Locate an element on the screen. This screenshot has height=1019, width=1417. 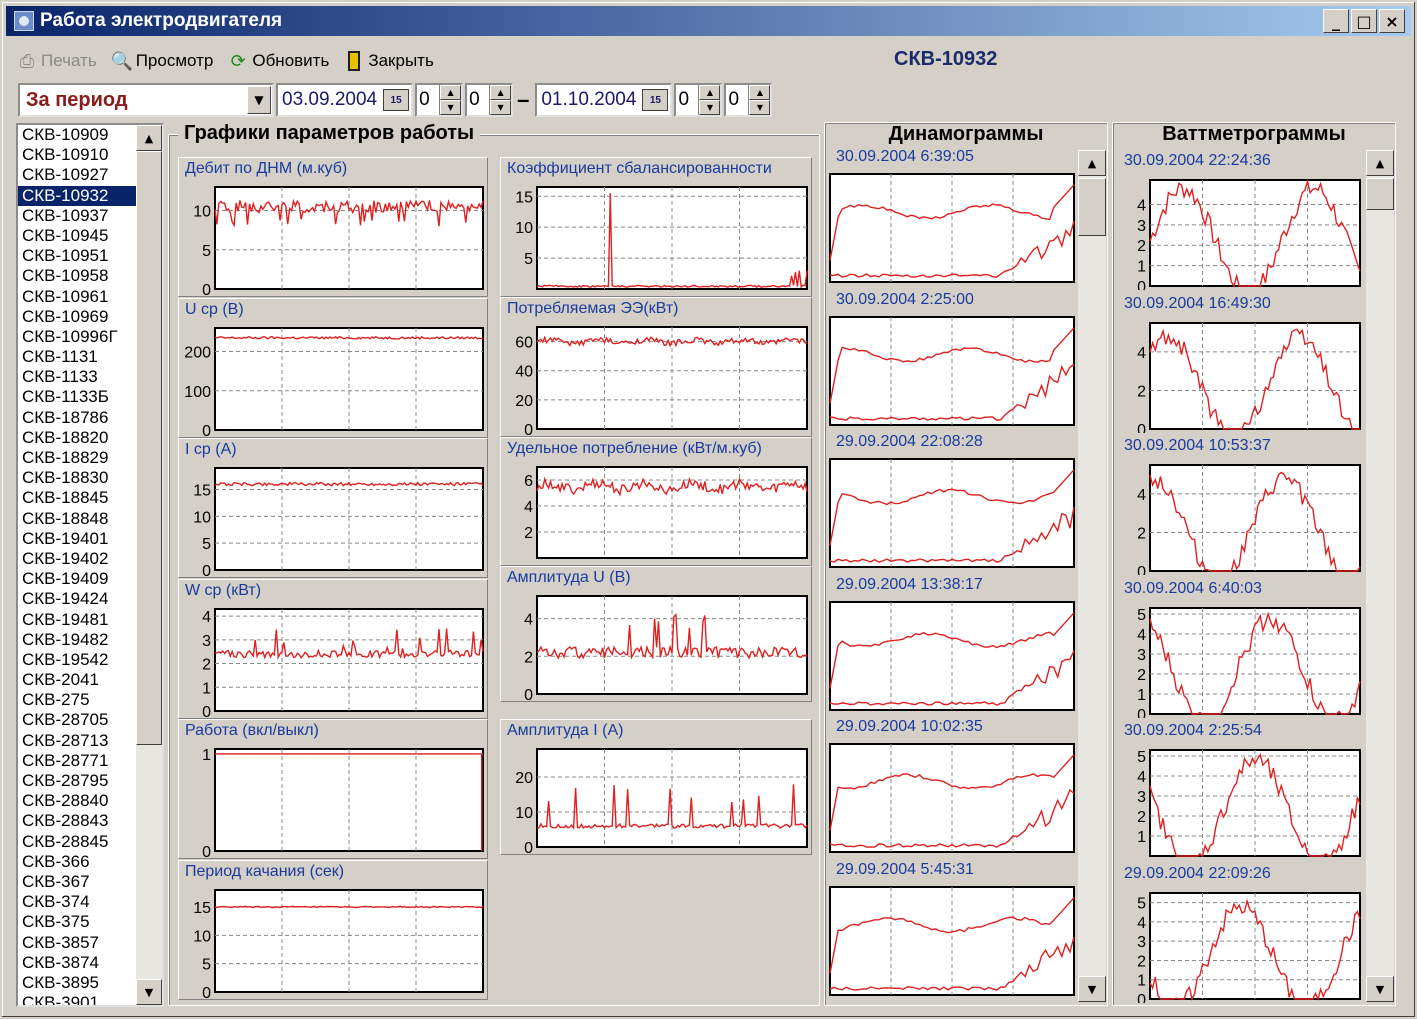
dynamogram-card: 29.09.2004 10:02:35 is located at coordinates (952, 788).